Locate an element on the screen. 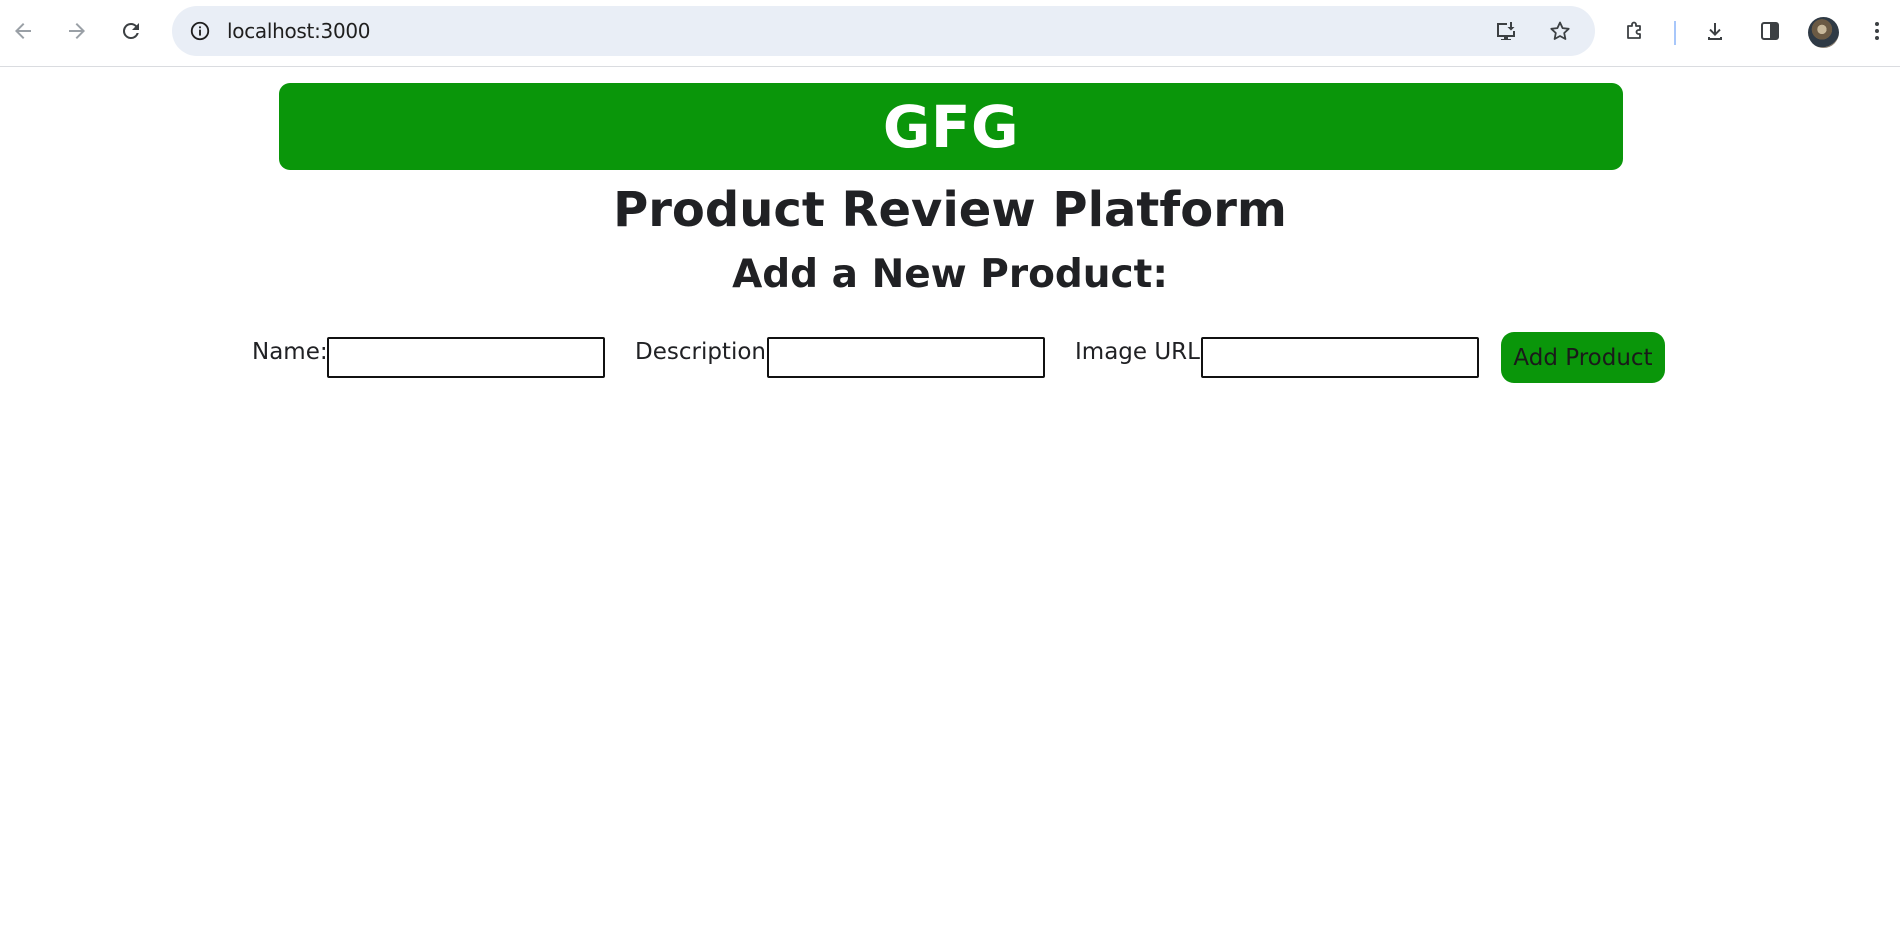  brand-title: GFG is located at coordinates (951, 126).